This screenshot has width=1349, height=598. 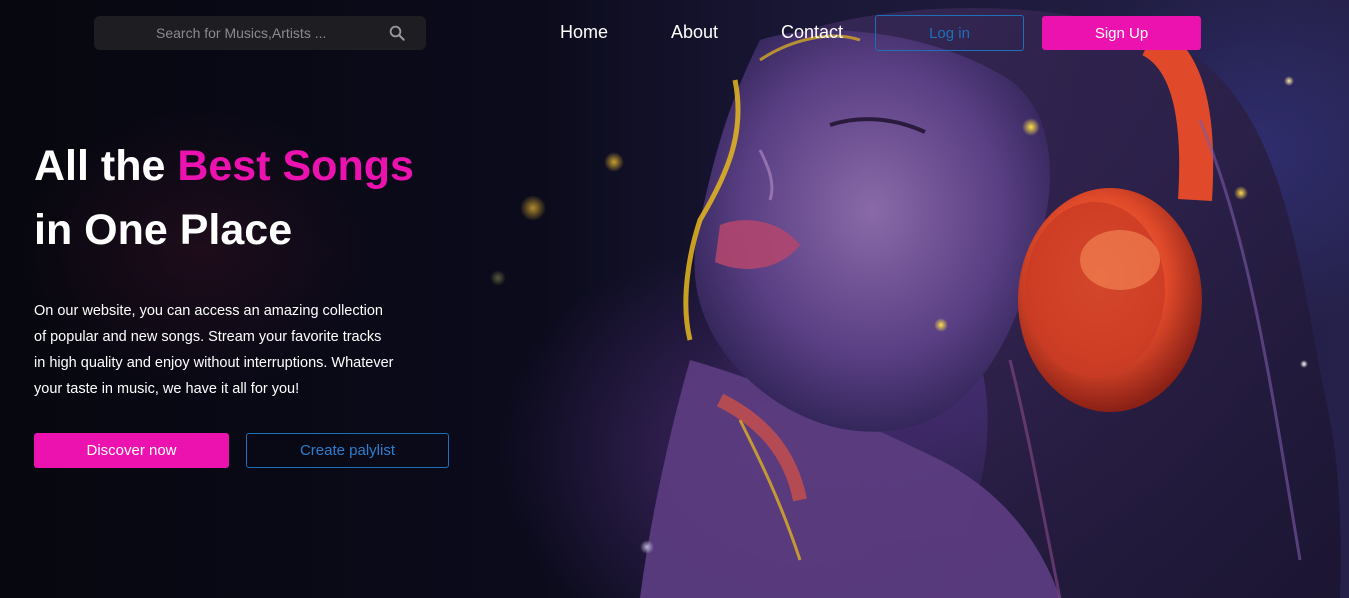 I want to click on signup-button: Sign Up, so click(x=1121, y=33).